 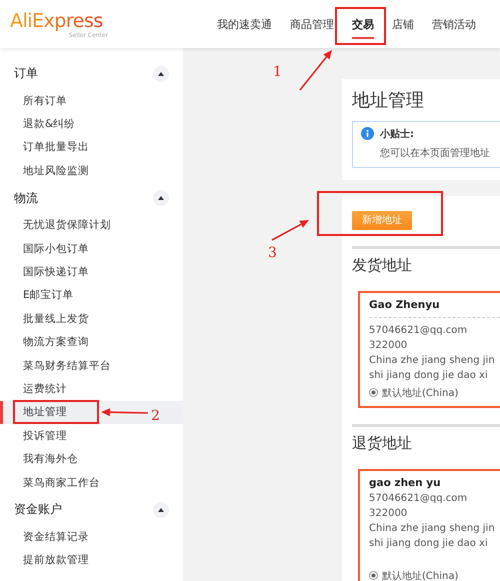 I want to click on sidebar-item: 国际快递订单, so click(x=91, y=272).